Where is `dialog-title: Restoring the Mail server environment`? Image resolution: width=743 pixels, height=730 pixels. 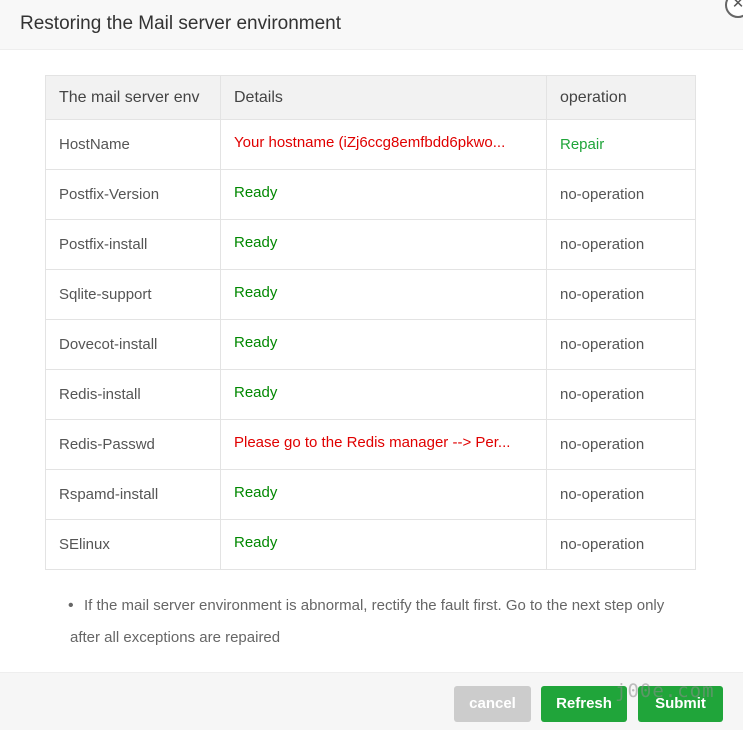 dialog-title: Restoring the Mail server environment is located at coordinates (181, 23).